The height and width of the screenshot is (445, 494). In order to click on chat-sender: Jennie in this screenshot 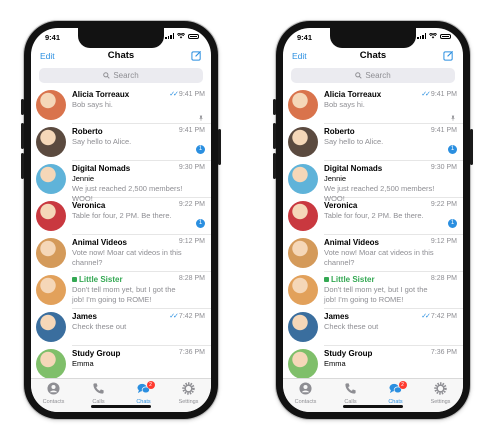, I will do `click(83, 178)`.